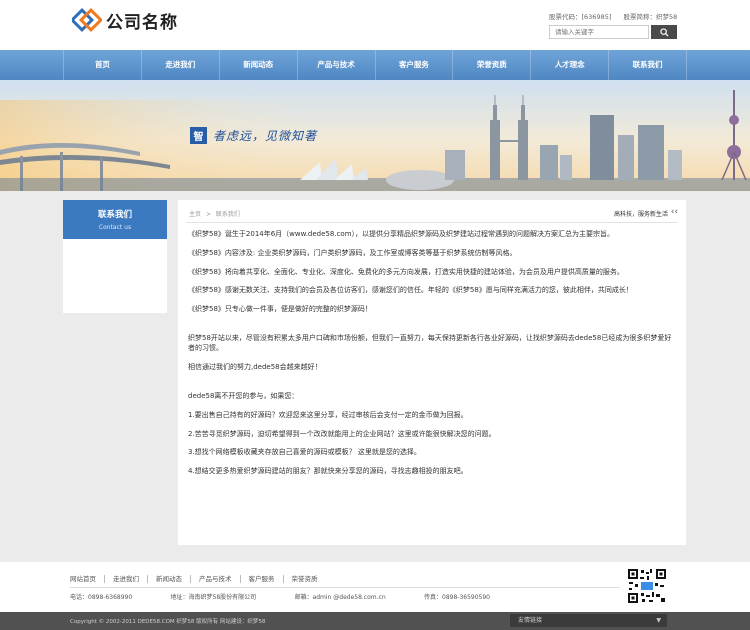 The image size is (750, 630). Describe the element at coordinates (142, 20) in the screenshot. I see `company-name: 公司名称` at that location.